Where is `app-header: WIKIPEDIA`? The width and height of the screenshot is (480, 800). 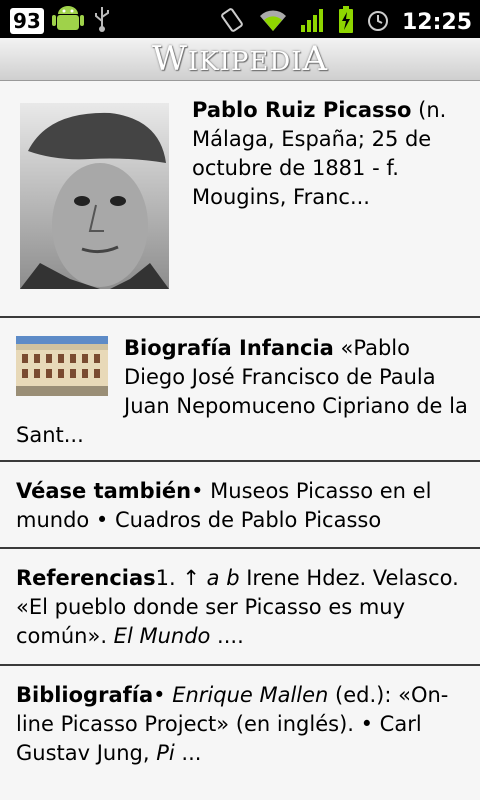 app-header: WIKIPEDIA is located at coordinates (240, 59).